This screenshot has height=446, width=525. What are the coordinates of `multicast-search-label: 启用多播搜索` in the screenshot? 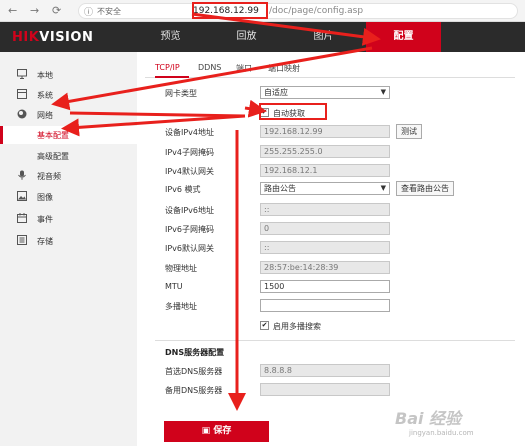 It's located at (297, 326).